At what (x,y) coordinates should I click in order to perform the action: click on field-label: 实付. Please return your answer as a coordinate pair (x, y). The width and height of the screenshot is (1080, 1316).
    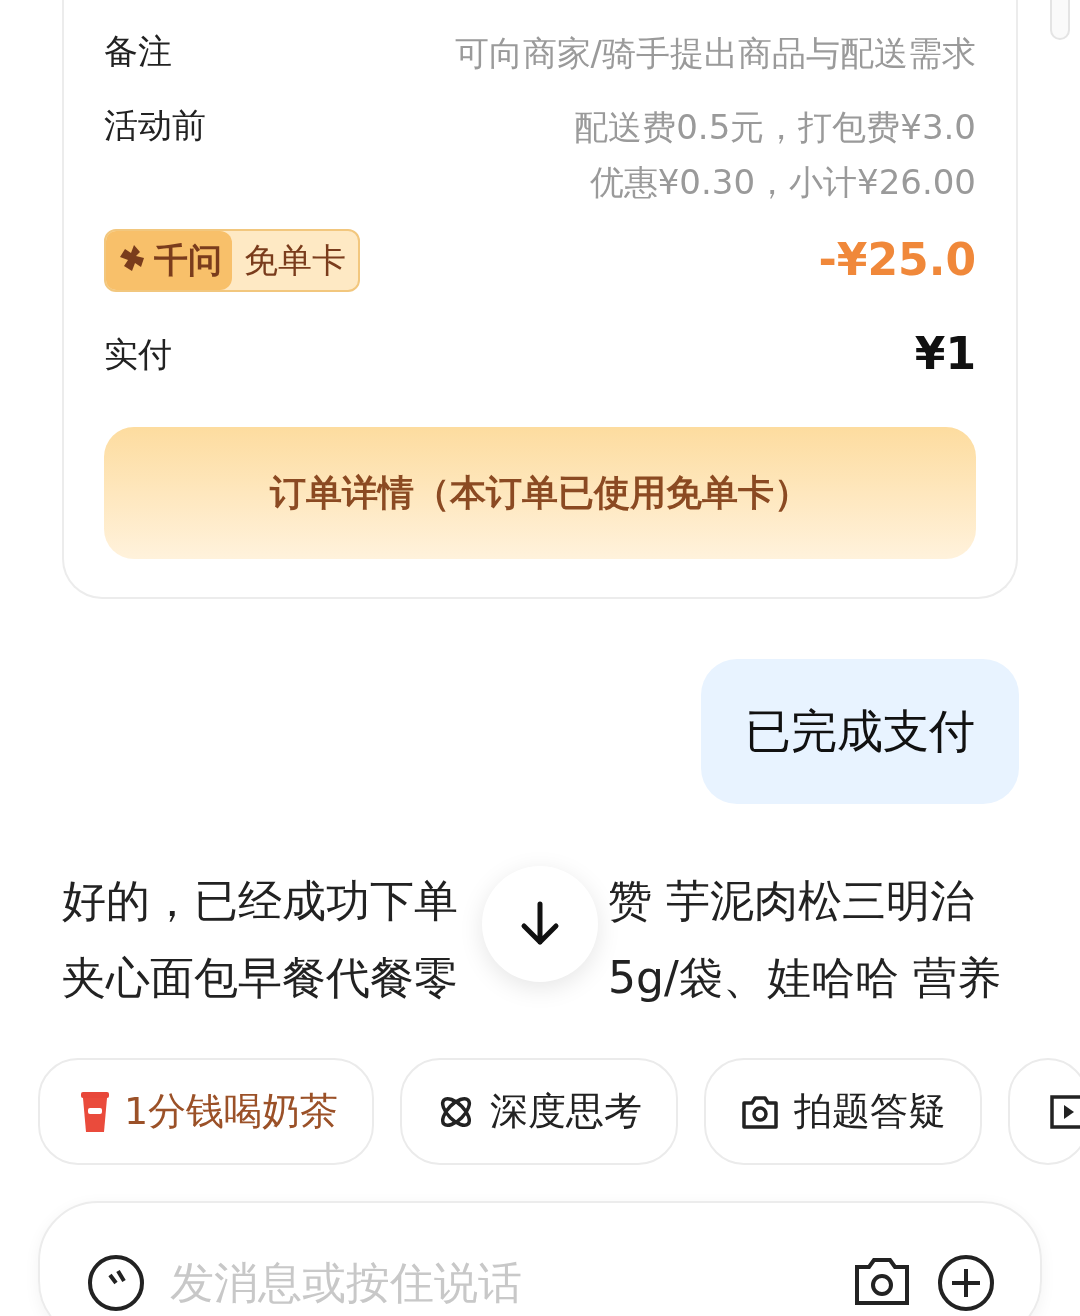
    Looking at the image, I should click on (138, 354).